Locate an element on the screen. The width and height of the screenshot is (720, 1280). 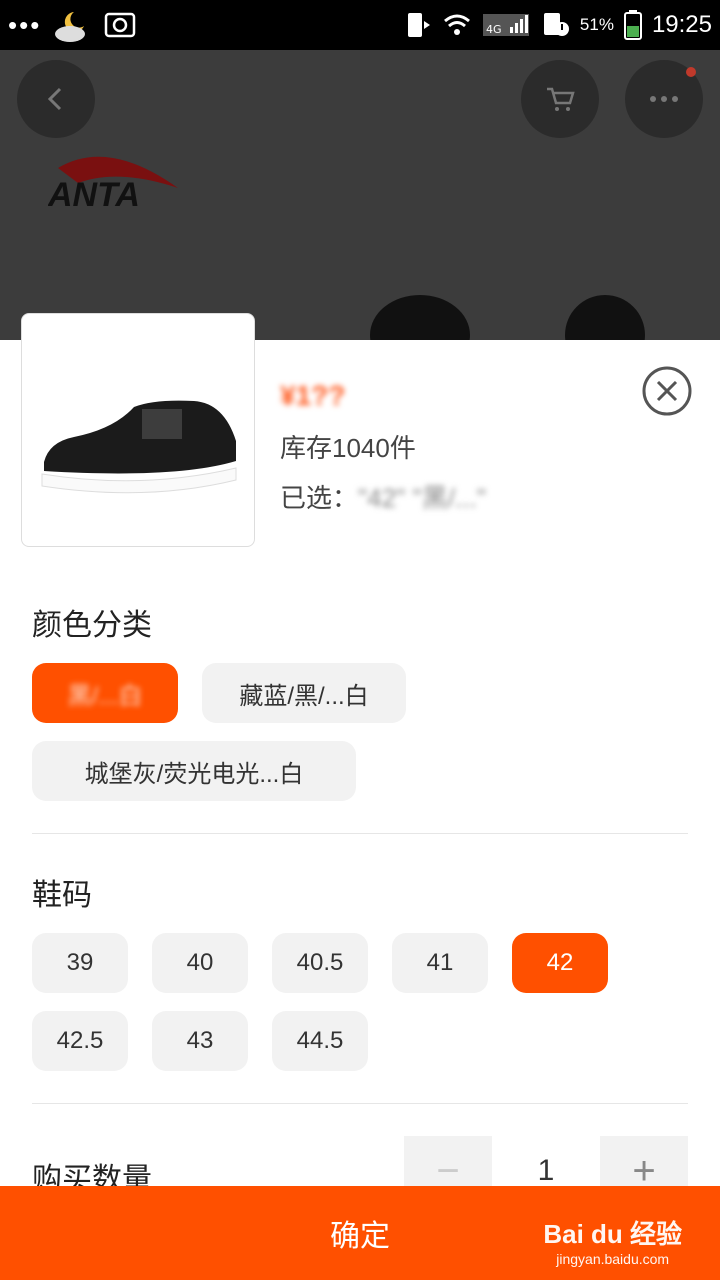
product-thumbnail is located at coordinates (138, 430).